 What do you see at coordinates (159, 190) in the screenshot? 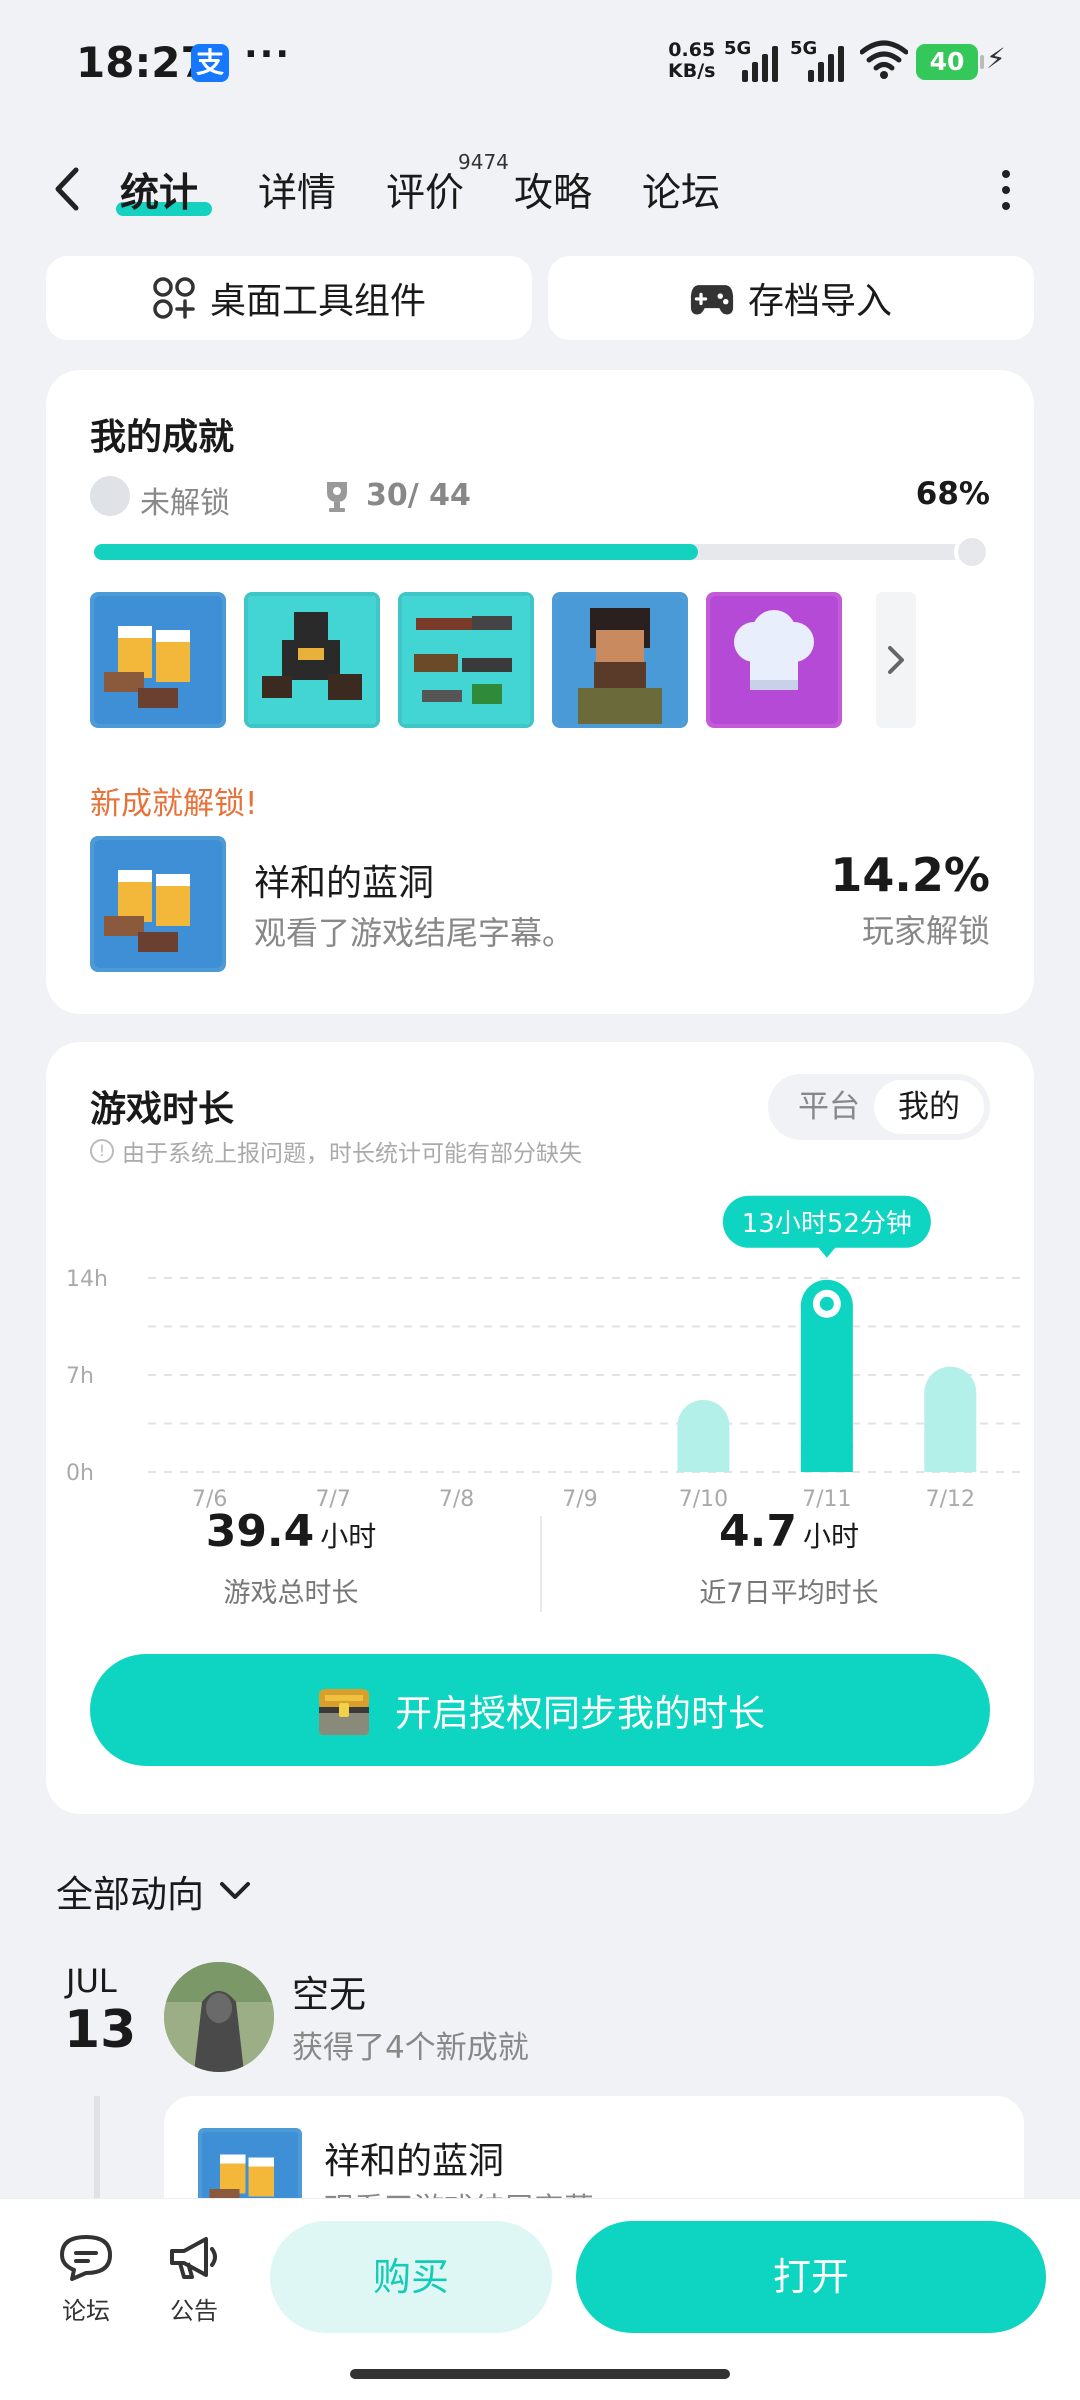
I see `tab-stats: 统计` at bounding box center [159, 190].